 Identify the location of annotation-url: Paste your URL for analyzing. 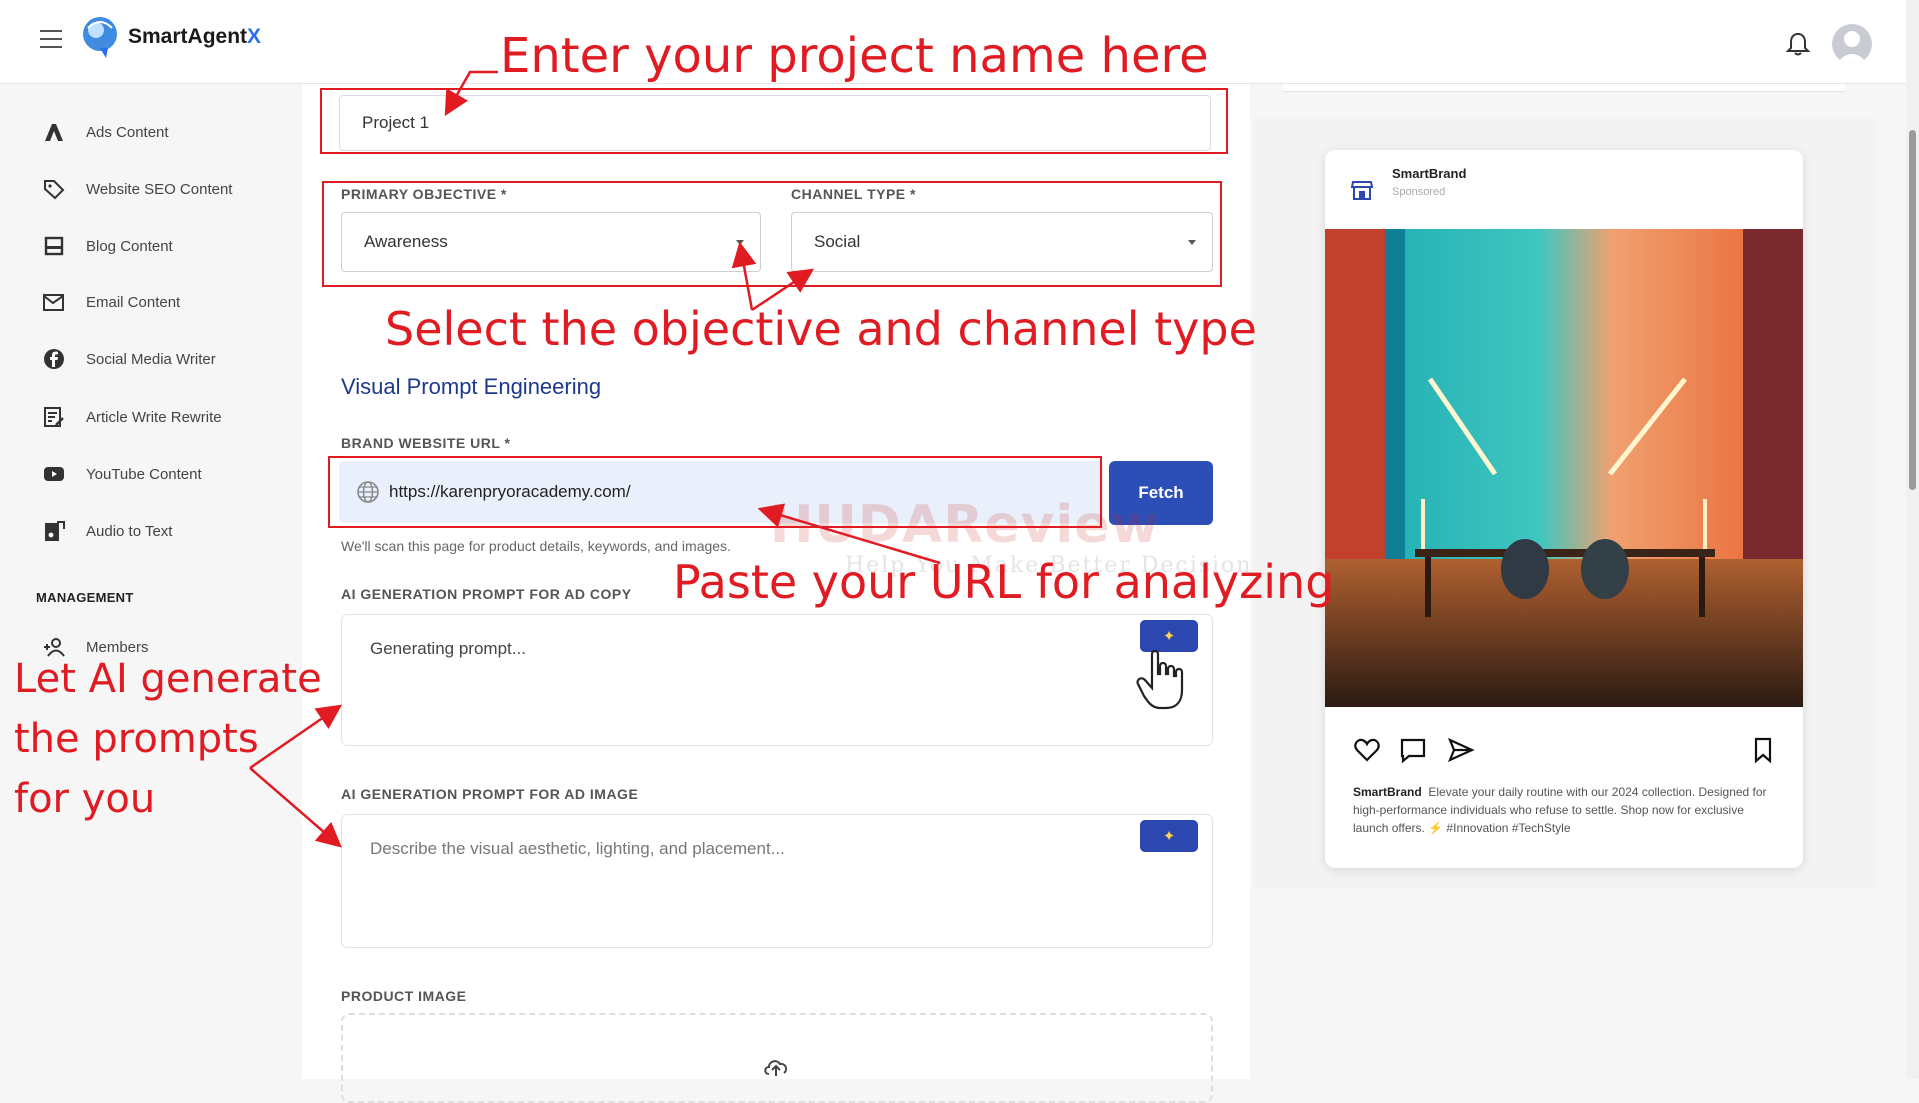
(1004, 582).